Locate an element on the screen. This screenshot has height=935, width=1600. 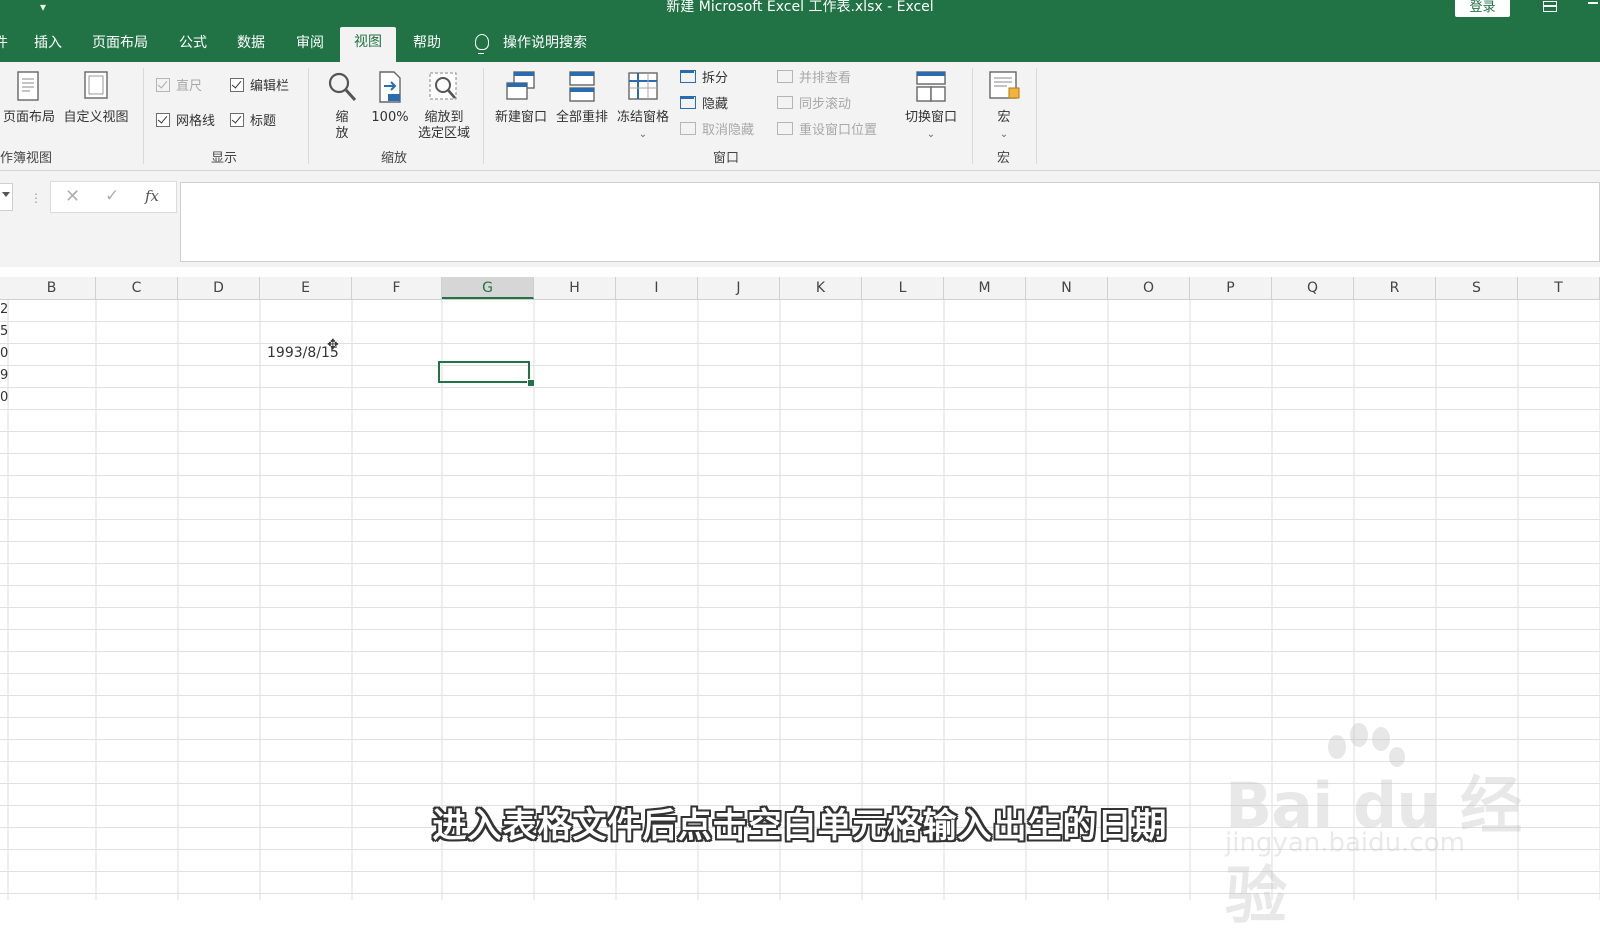
arrange-all-icon is located at coordinates (582, 86).